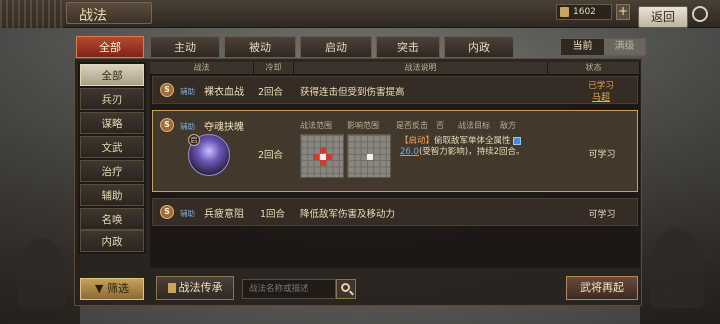 The width and height of the screenshot is (720, 324). What do you see at coordinates (289, 289) in the screenshot?
I see `search-input` at bounding box center [289, 289].